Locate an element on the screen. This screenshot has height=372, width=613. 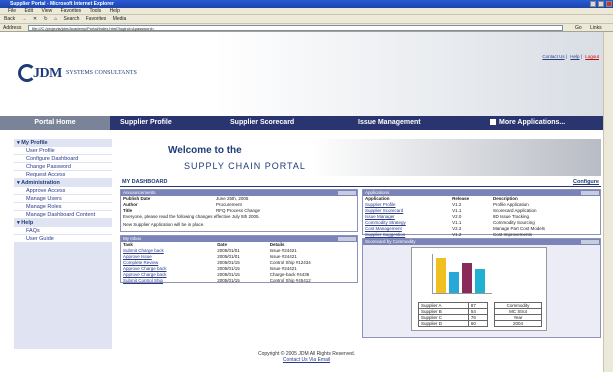
tab-supplier-profile: Supplier Profile is located at coordinates (146, 123).